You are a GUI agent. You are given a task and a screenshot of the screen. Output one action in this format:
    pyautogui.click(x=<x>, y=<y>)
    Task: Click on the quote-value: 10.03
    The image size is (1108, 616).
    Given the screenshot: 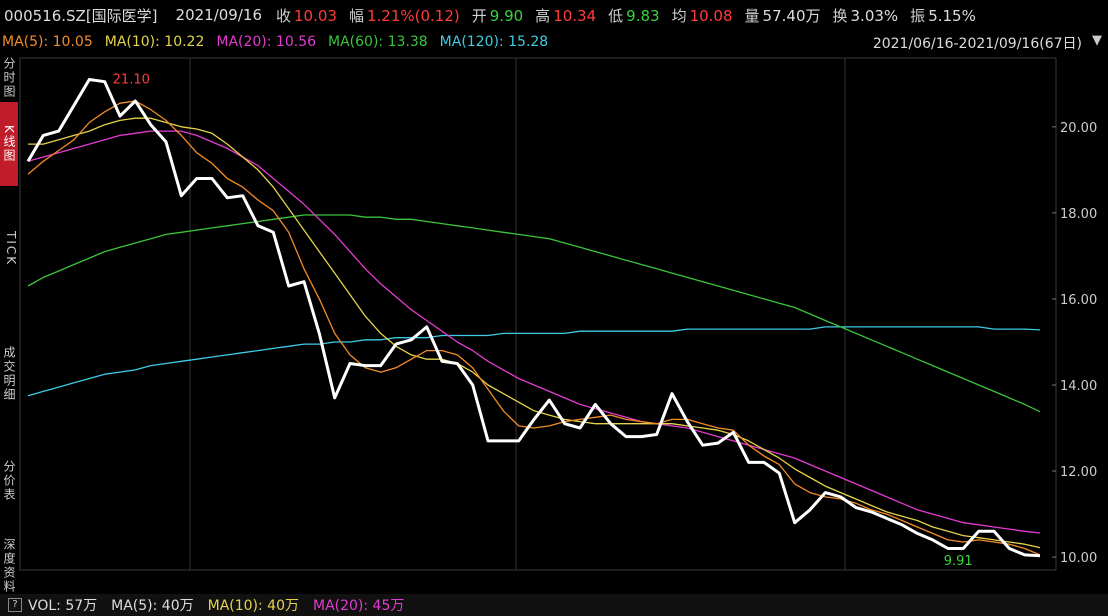 What is the action you would take?
    pyautogui.click(x=315, y=15)
    